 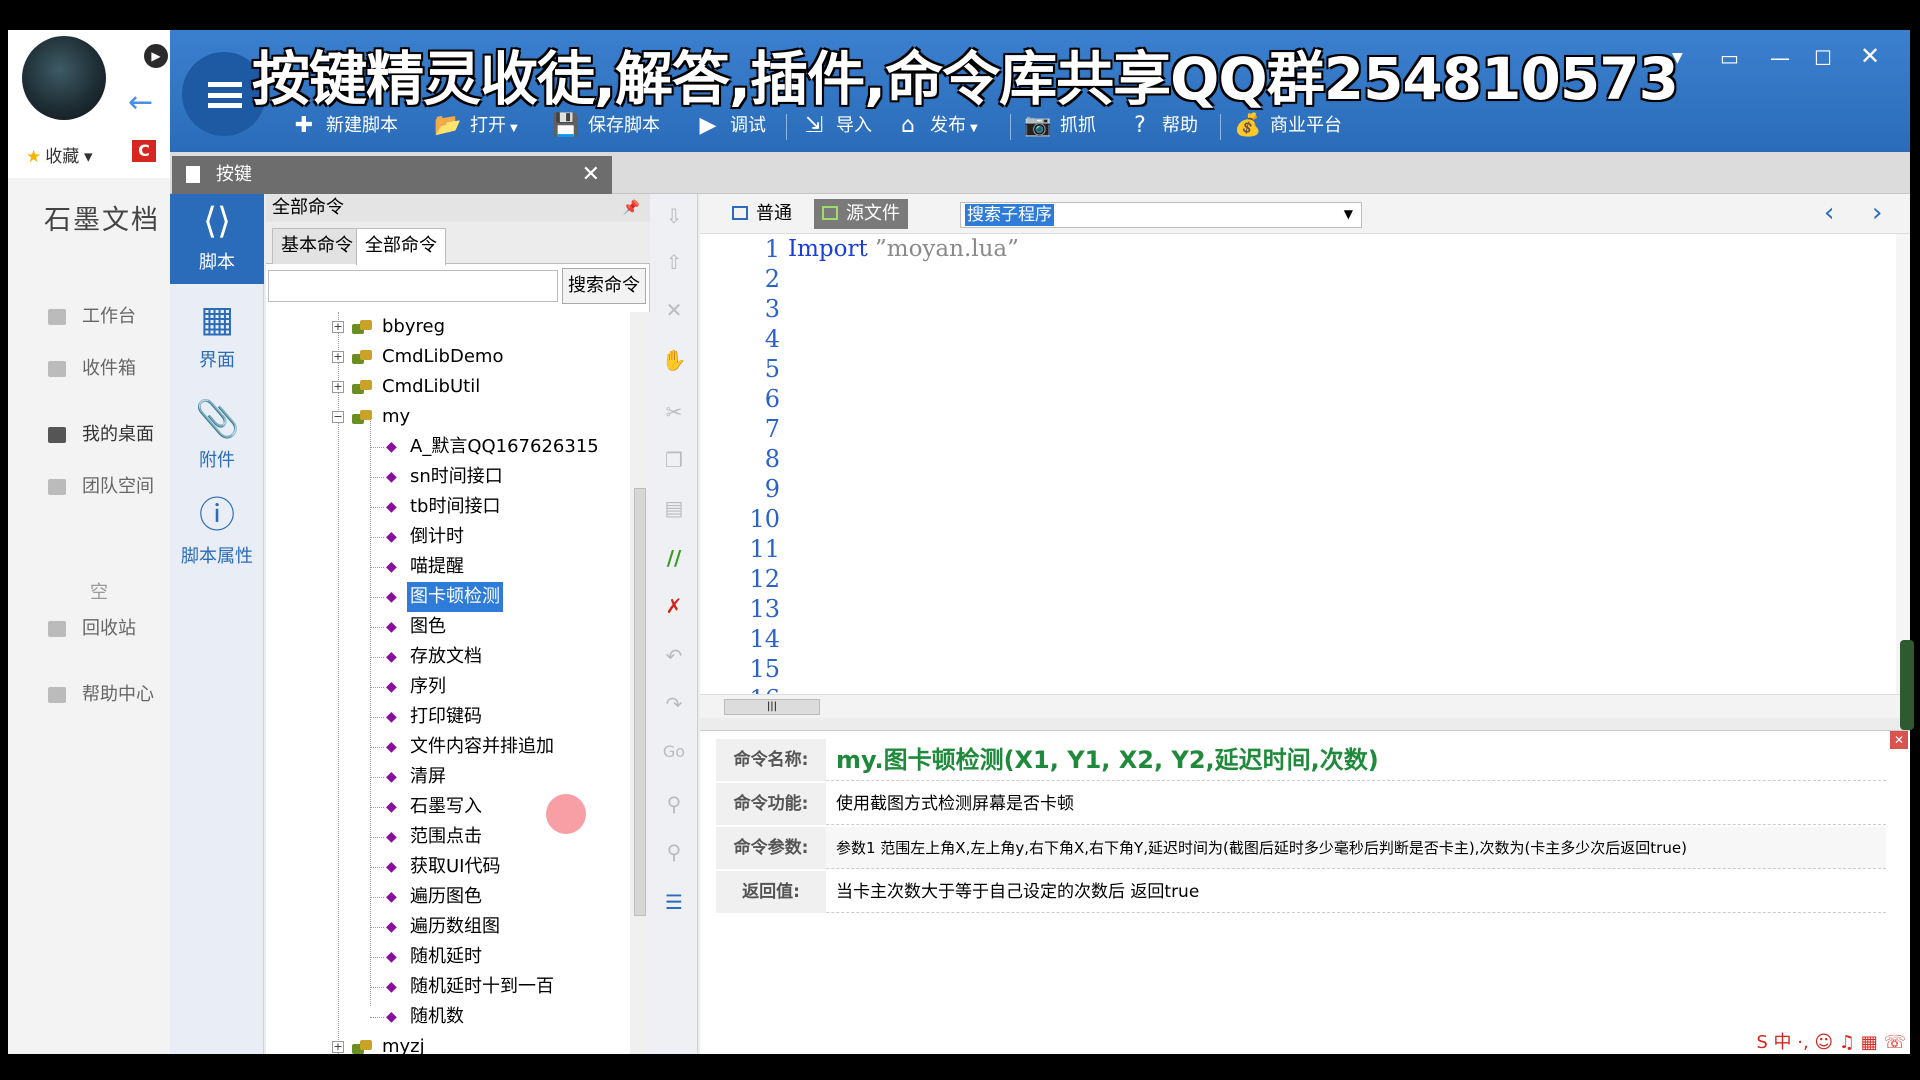 I want to click on sidebar-item-team-space: 团队空间, so click(x=101, y=485).